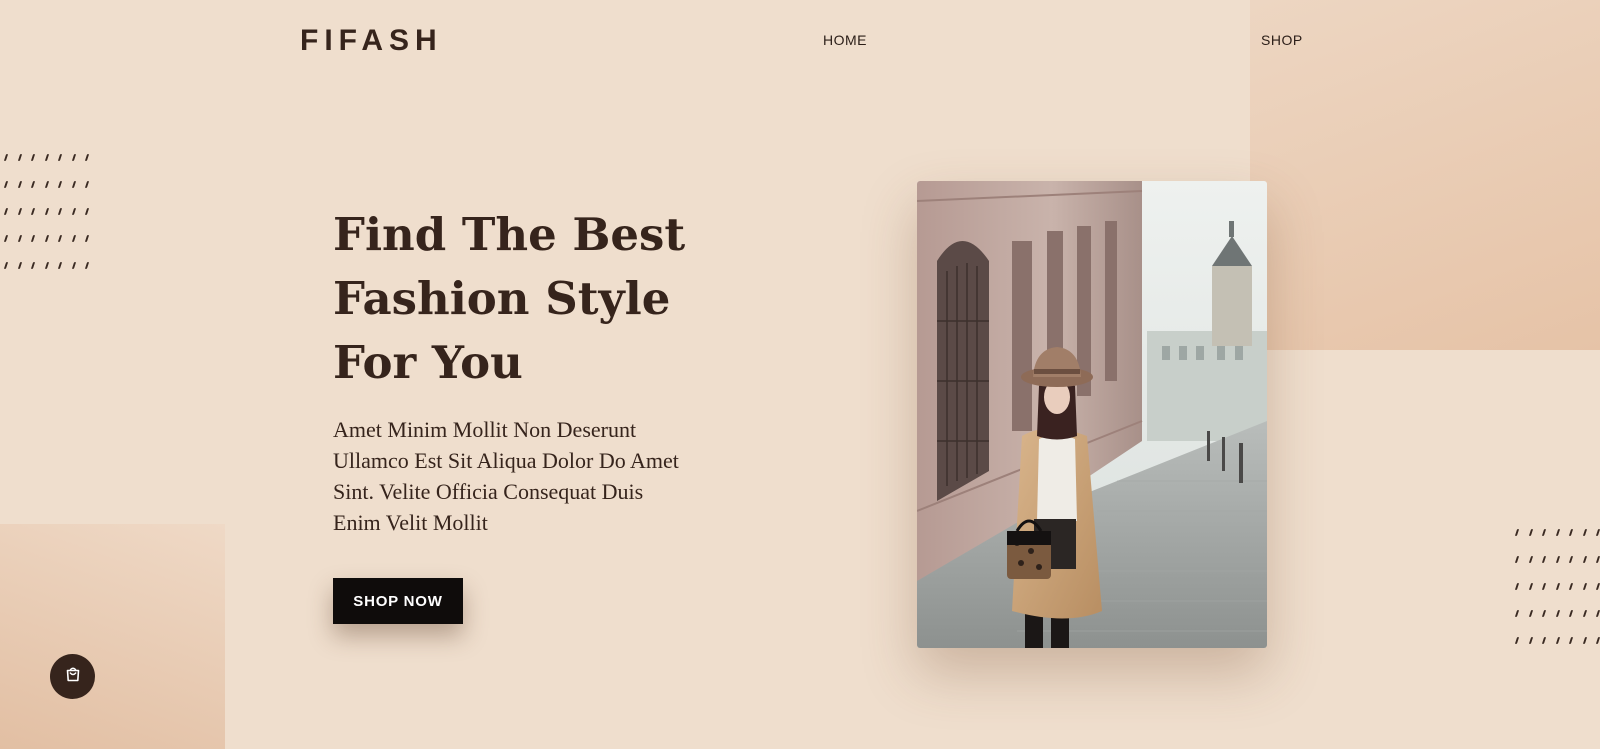 Image resolution: width=1600 pixels, height=749 pixels. What do you see at coordinates (506, 460) in the screenshot?
I see `hero-subtitle-line-2: Ullamco Est Sit Aliqua Dolor Do Amet` at bounding box center [506, 460].